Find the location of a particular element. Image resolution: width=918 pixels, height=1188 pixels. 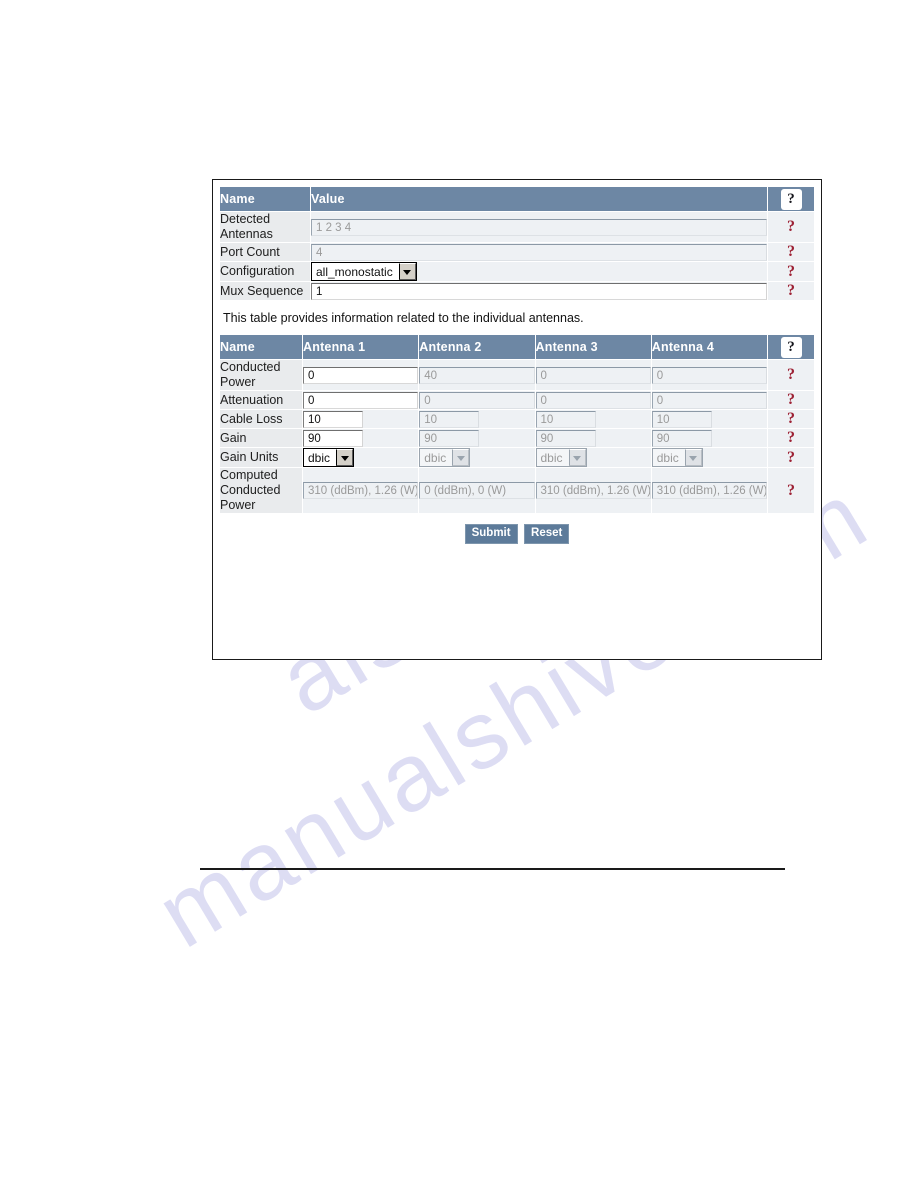

cell-gain-antenna-1: 90 is located at coordinates (361, 438).